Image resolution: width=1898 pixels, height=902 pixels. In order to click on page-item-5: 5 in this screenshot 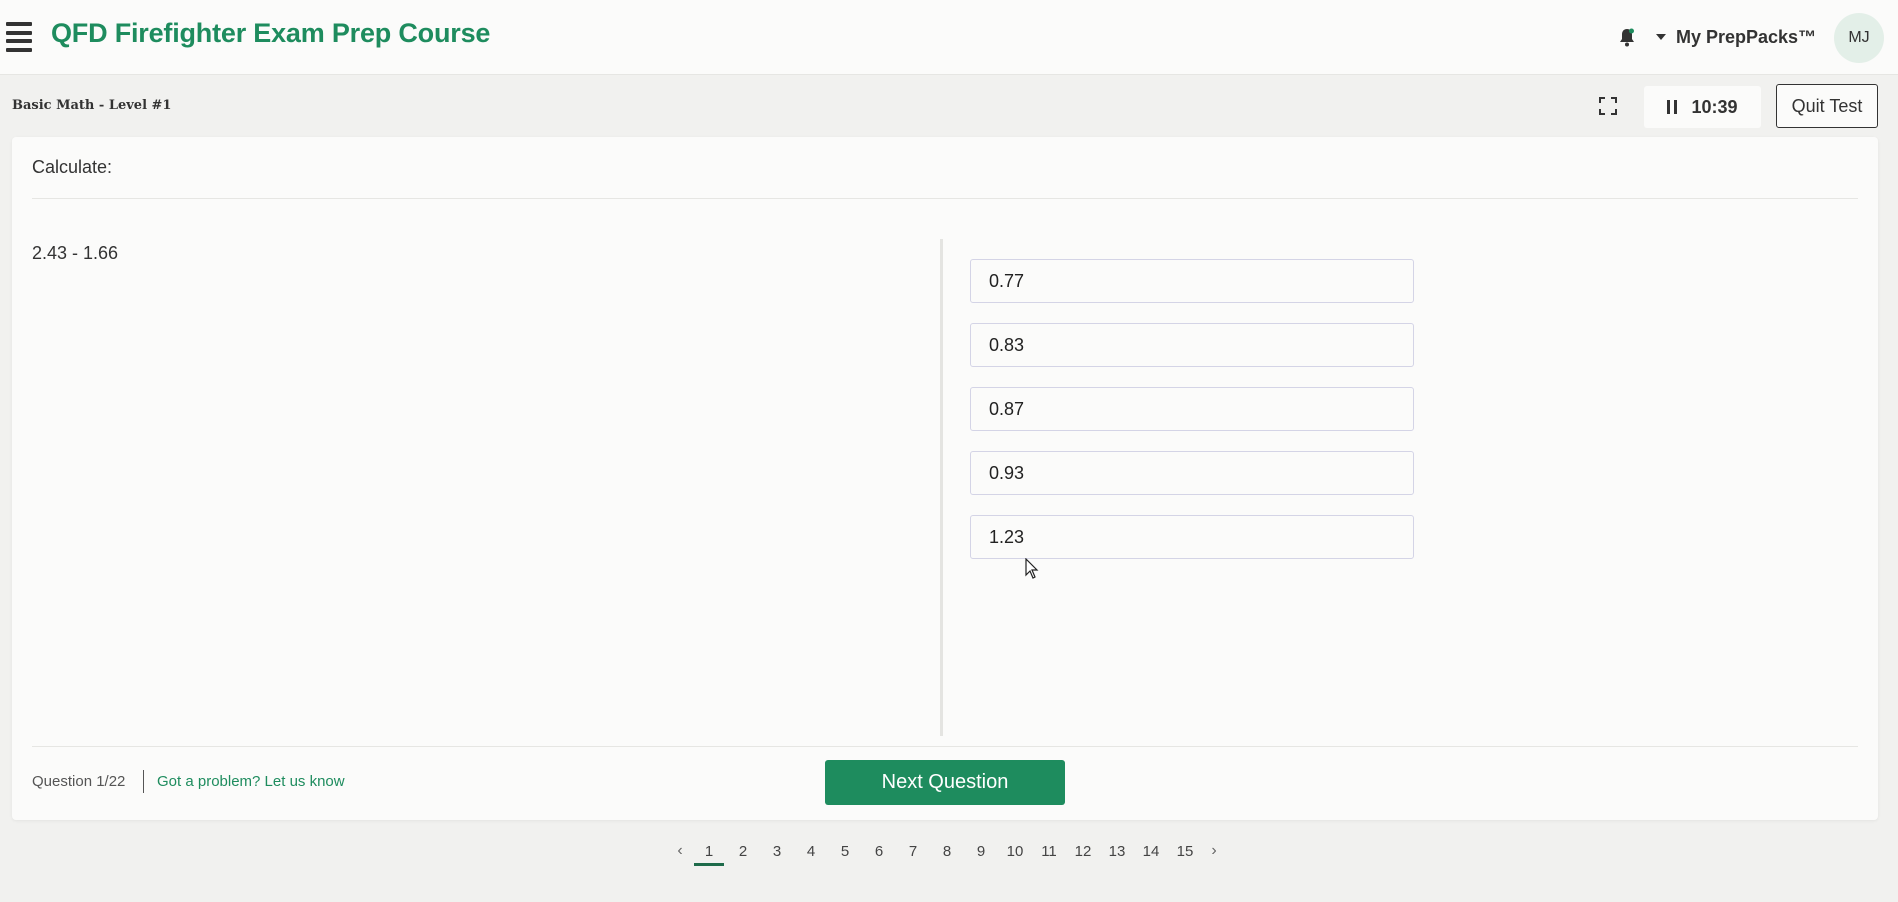, I will do `click(845, 851)`.